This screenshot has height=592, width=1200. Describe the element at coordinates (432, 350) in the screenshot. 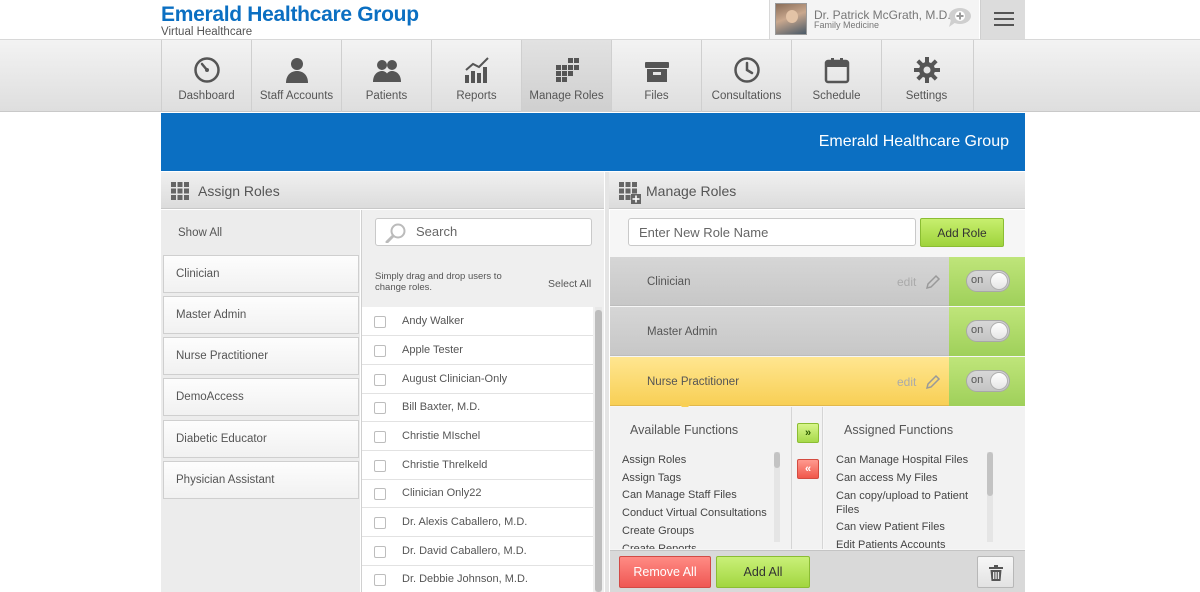

I see `user-name: Apple Tester` at that location.